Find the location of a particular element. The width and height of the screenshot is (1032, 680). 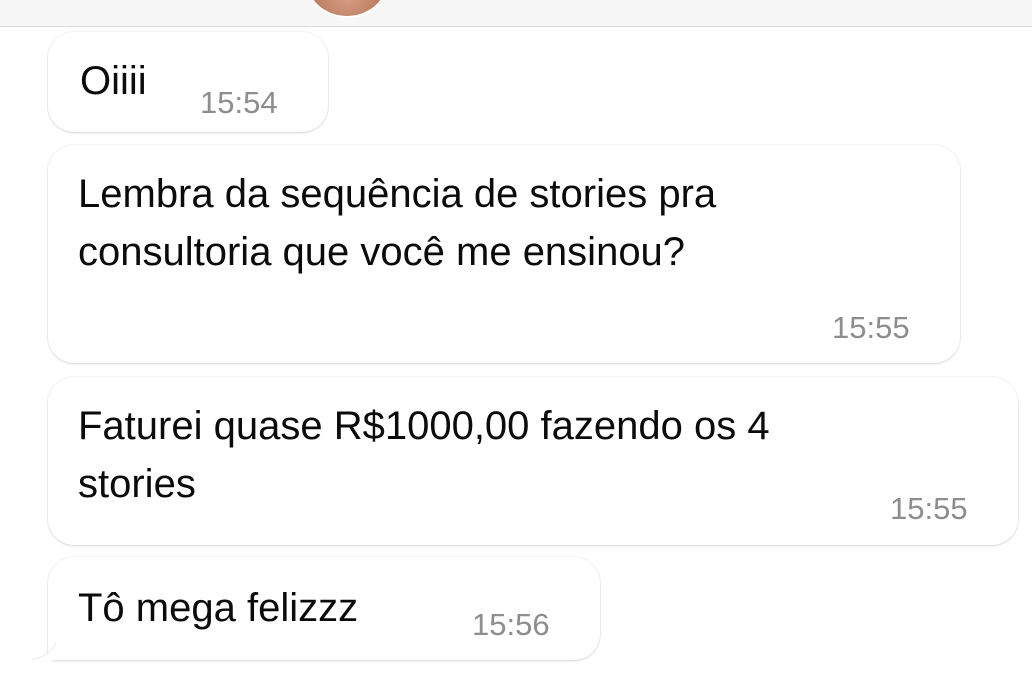

message-bubble: Oiiii 15:54 is located at coordinates (188, 82).